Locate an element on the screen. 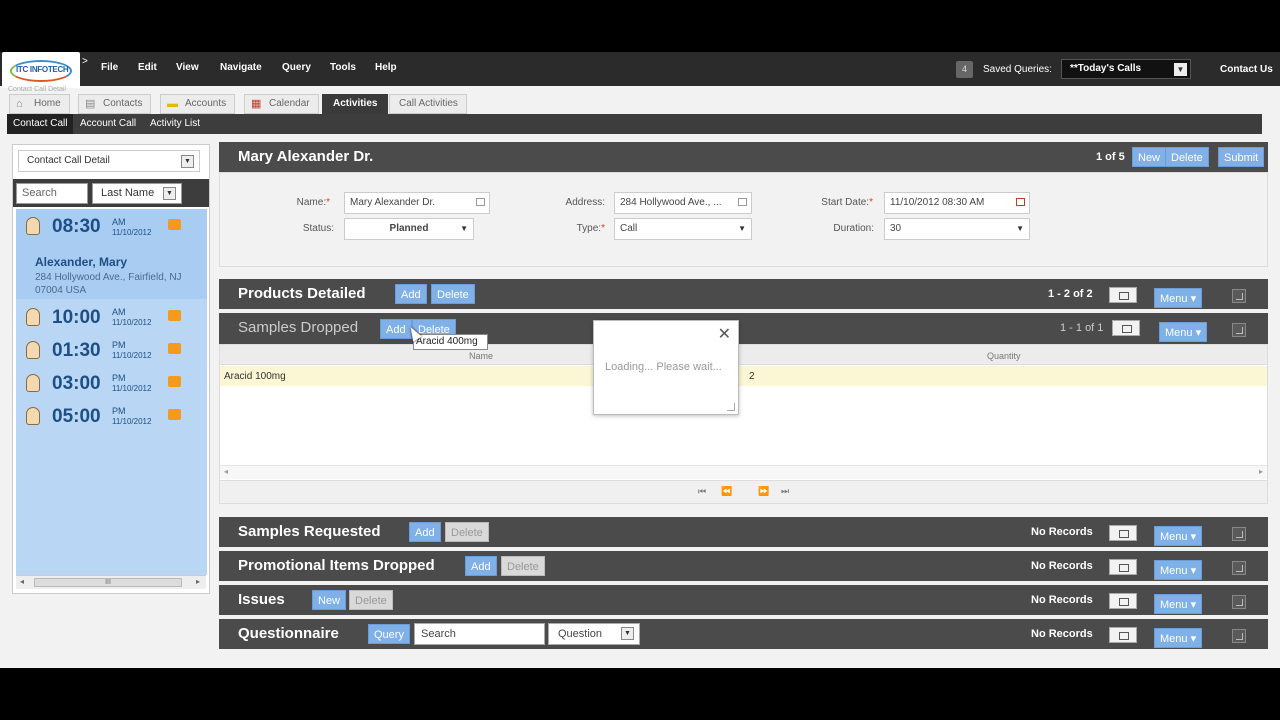 Image resolution: width=1280 pixels, height=720 pixels. tab-accounts: ▬ Accounts is located at coordinates (198, 104).